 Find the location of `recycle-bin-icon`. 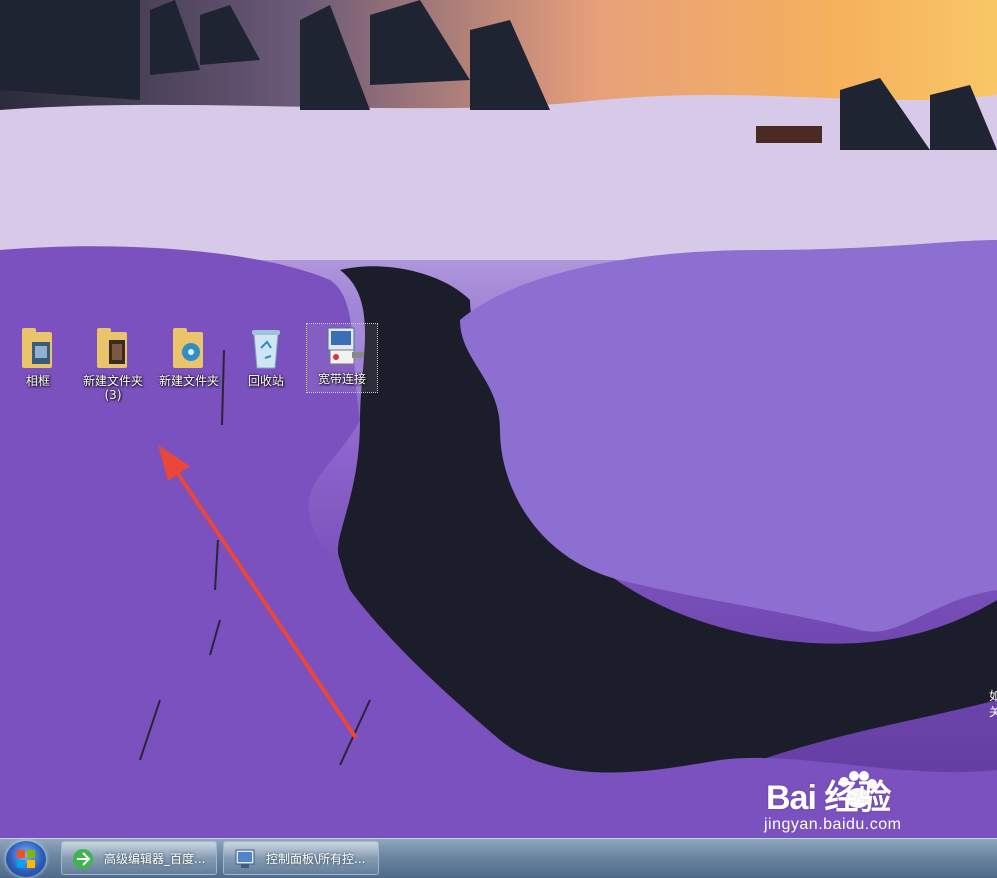

recycle-bin-icon is located at coordinates (266, 348).